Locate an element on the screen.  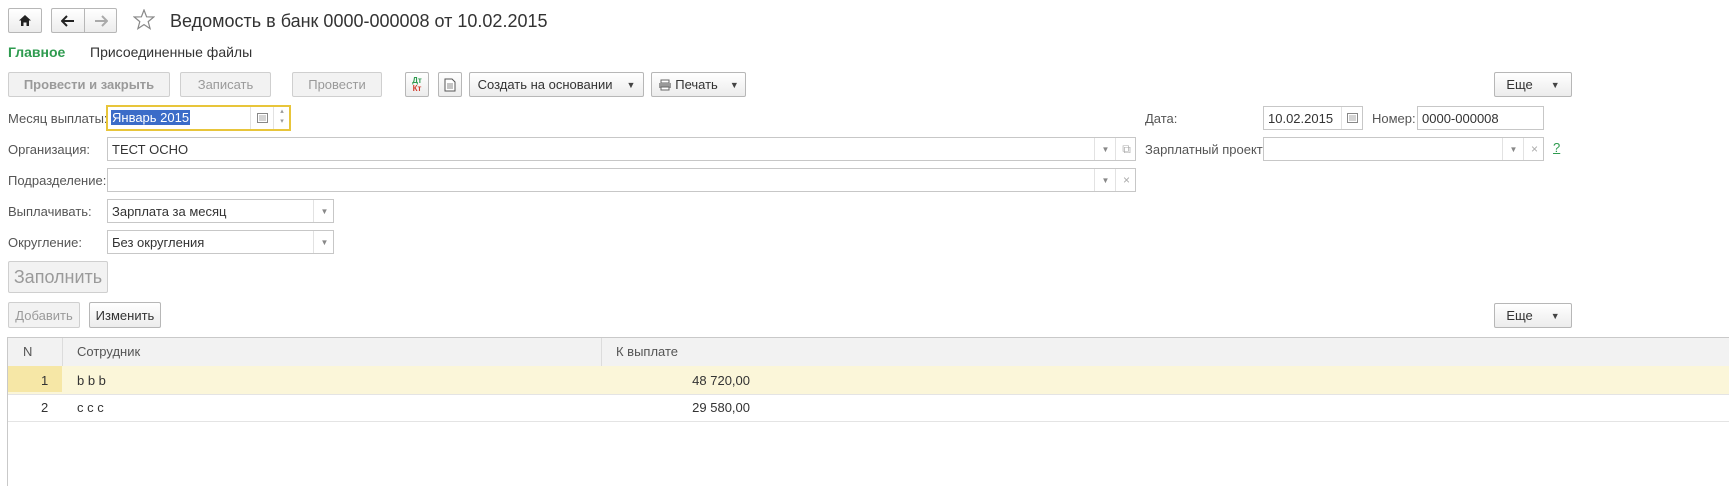
post-and-close-button: Провести и закрыть is located at coordinates (89, 84).